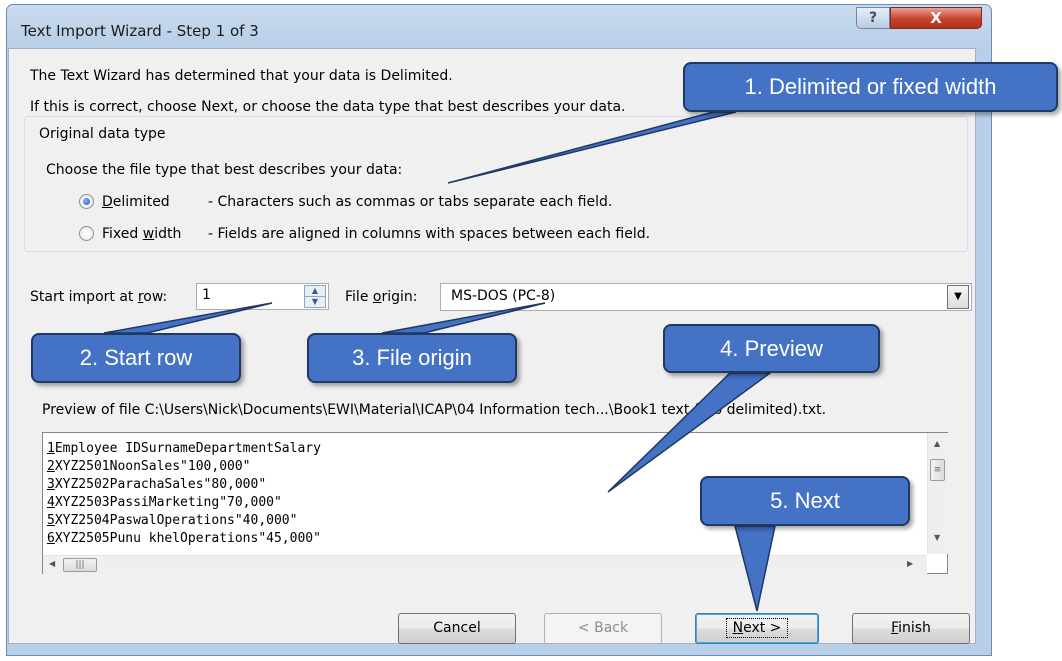  I want to click on callout-1: 1. Delimited or fixed width, so click(870, 87).